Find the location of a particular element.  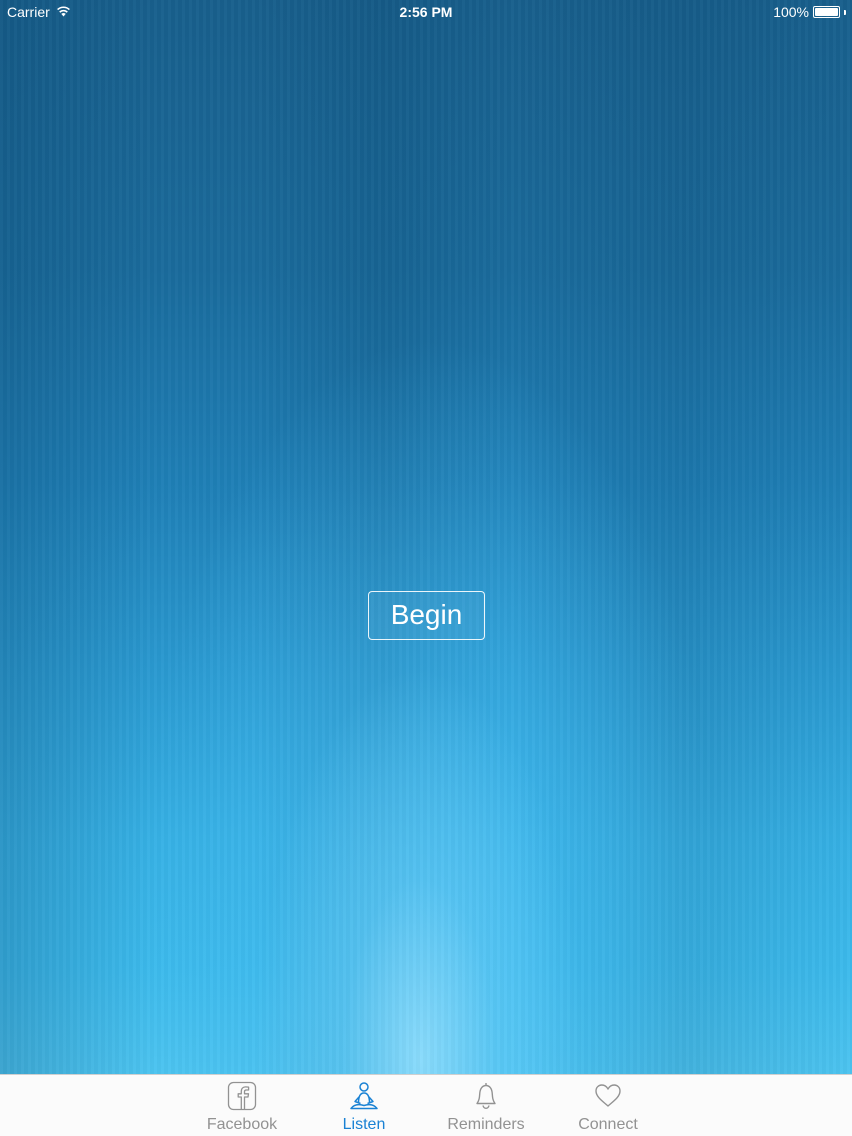

tab-bar: Facebook Listen Reminders Connect is located at coordinates (426, 1105).